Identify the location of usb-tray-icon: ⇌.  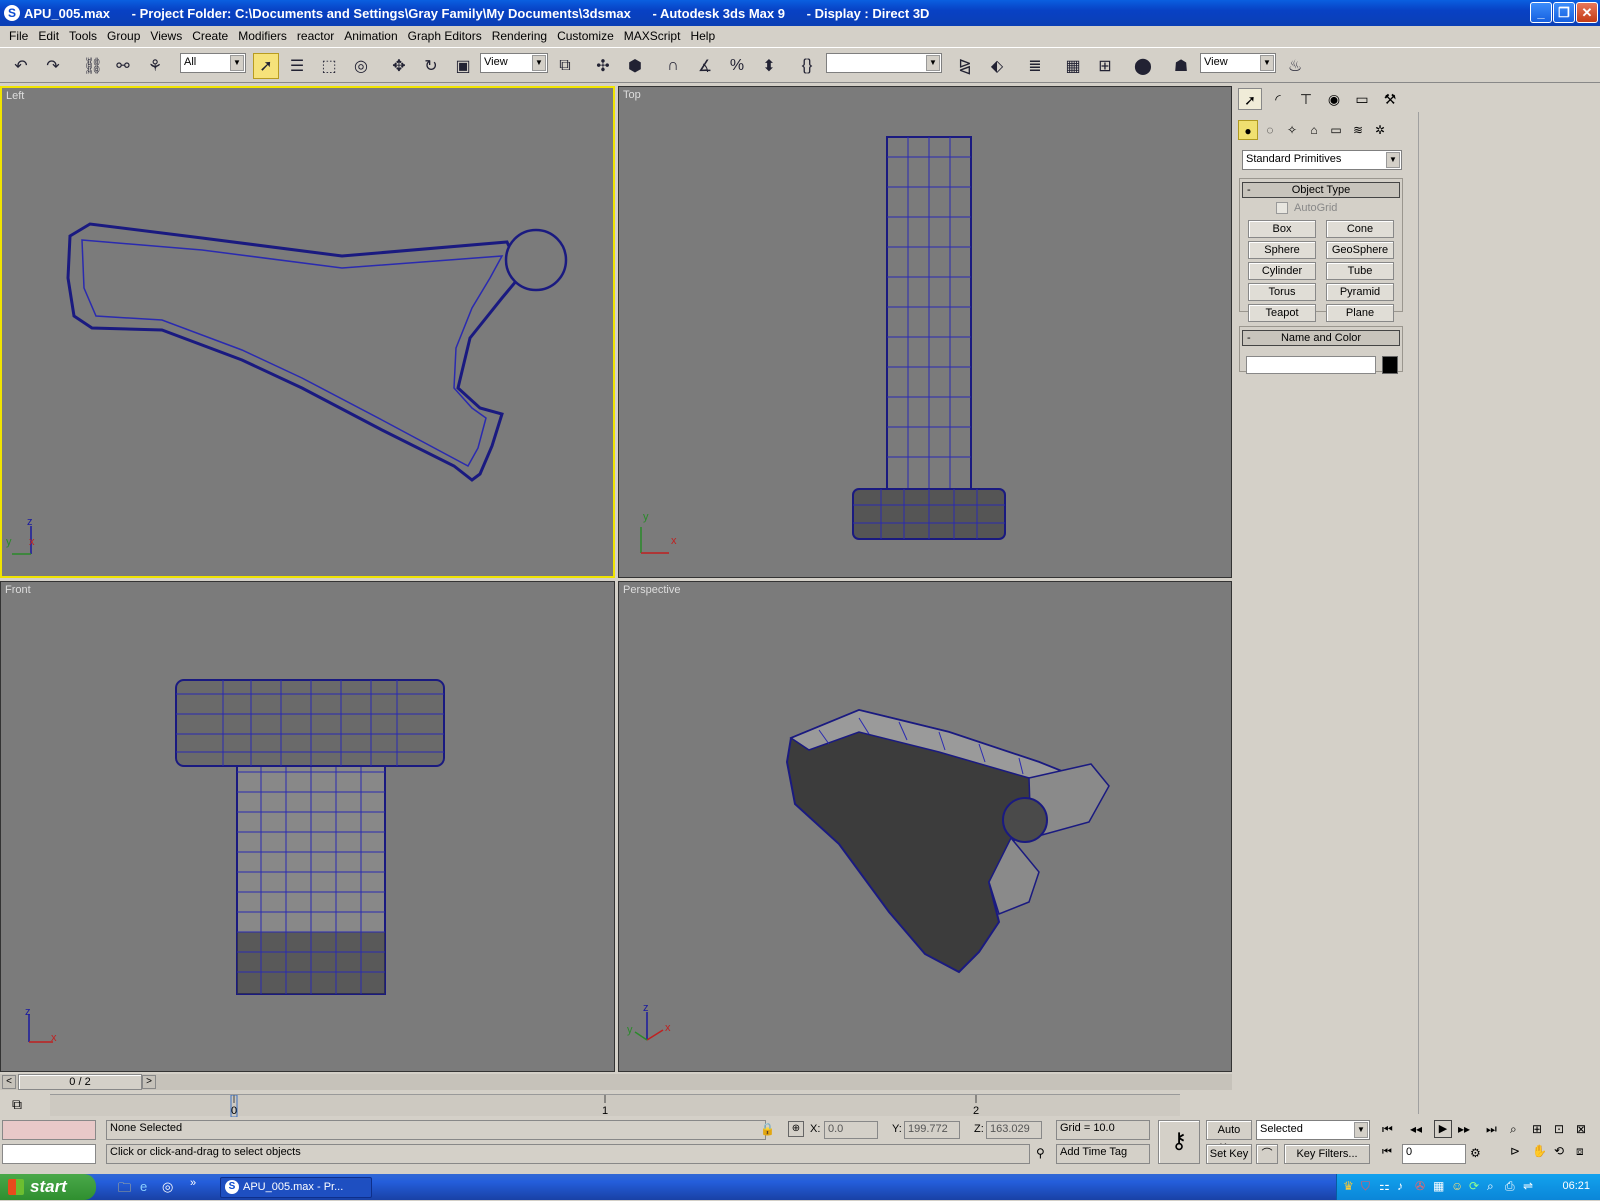
(1528, 1186).